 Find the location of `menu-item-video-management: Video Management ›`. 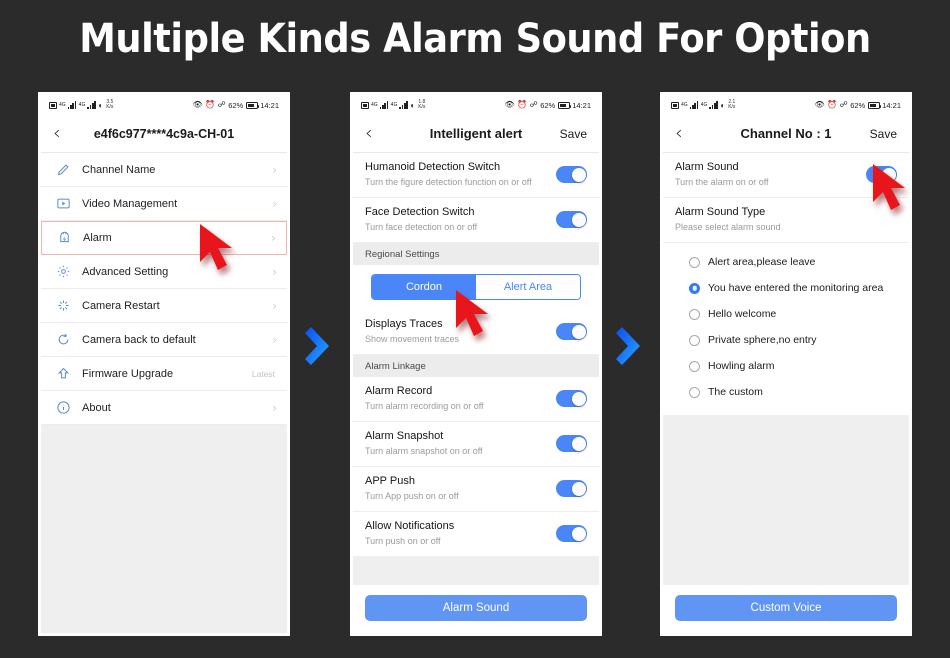

menu-item-video-management: Video Management › is located at coordinates (164, 204).